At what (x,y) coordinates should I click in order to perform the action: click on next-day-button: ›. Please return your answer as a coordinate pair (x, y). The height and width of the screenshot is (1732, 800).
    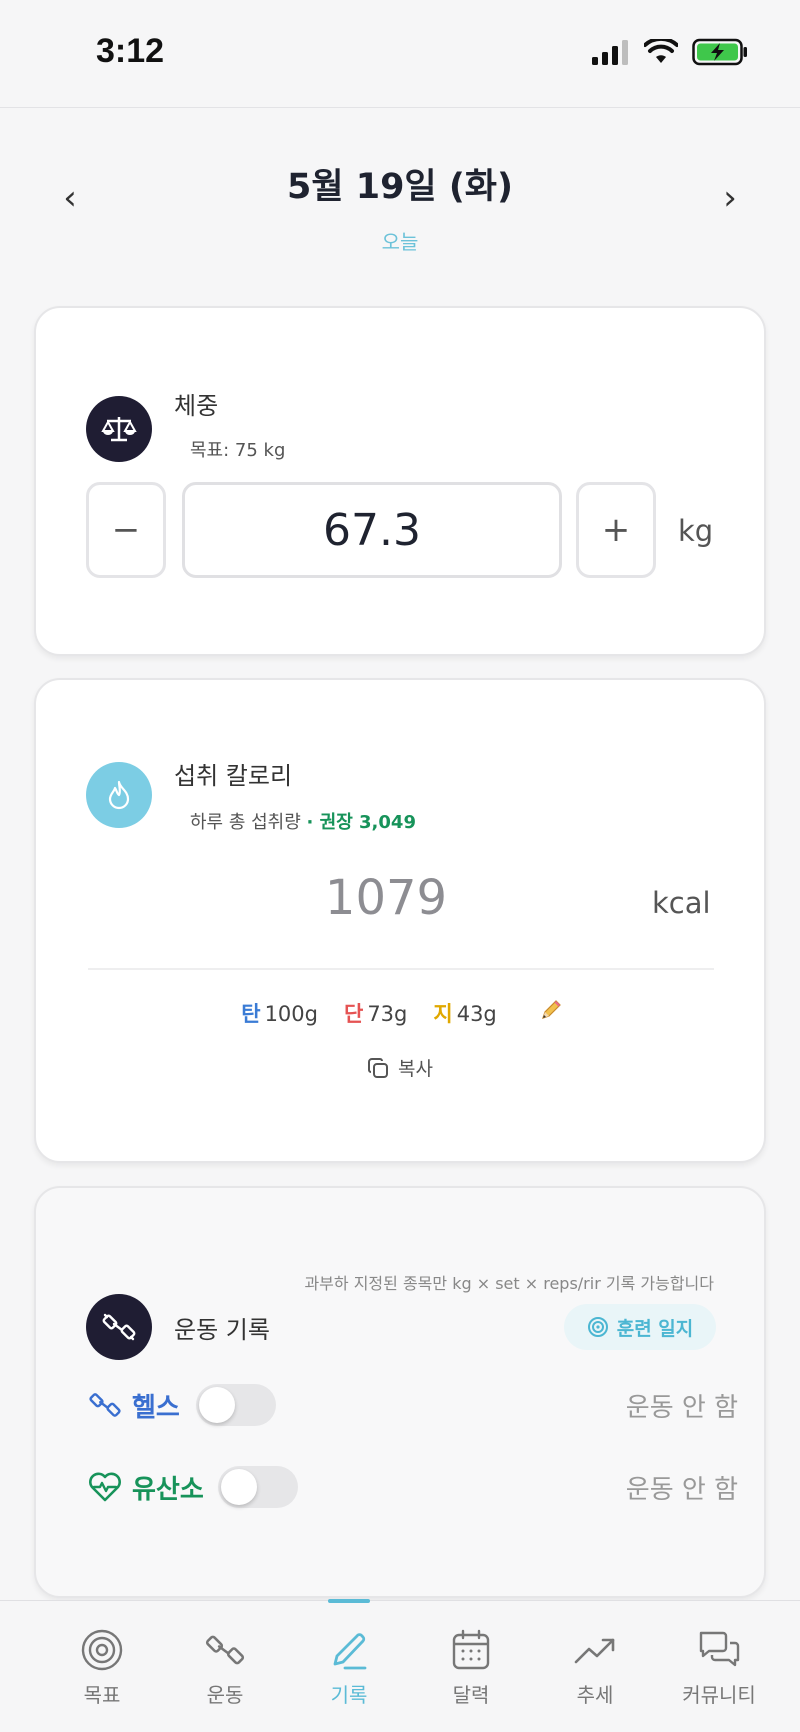
    Looking at the image, I should click on (730, 198).